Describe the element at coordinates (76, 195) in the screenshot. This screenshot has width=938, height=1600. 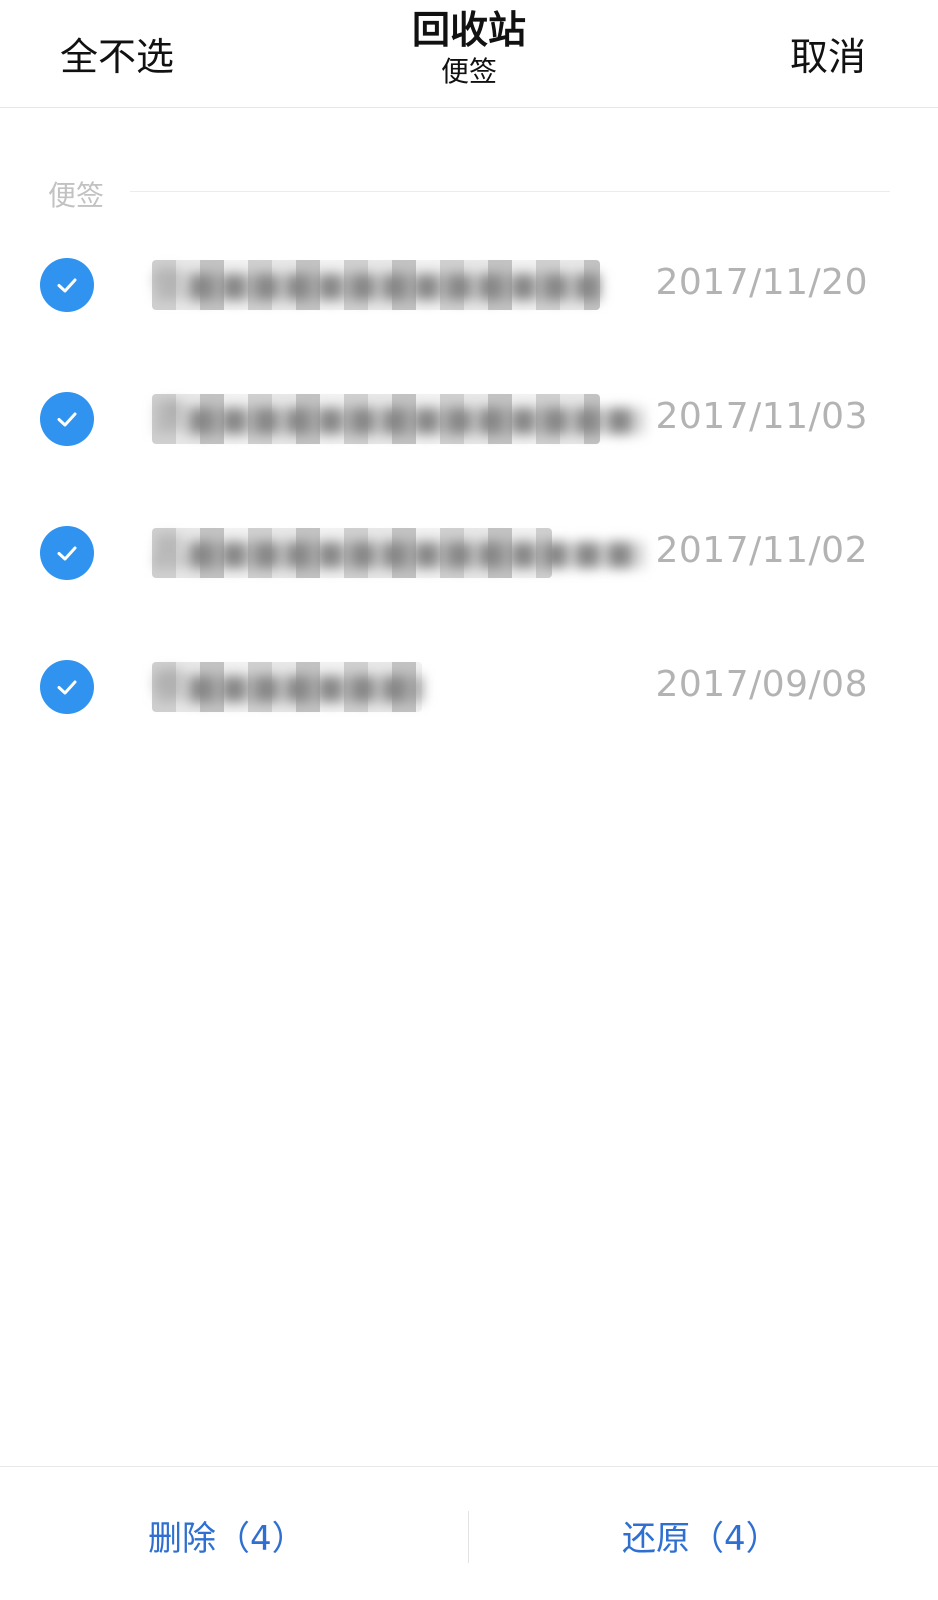
I see `section-label: 便签` at that location.